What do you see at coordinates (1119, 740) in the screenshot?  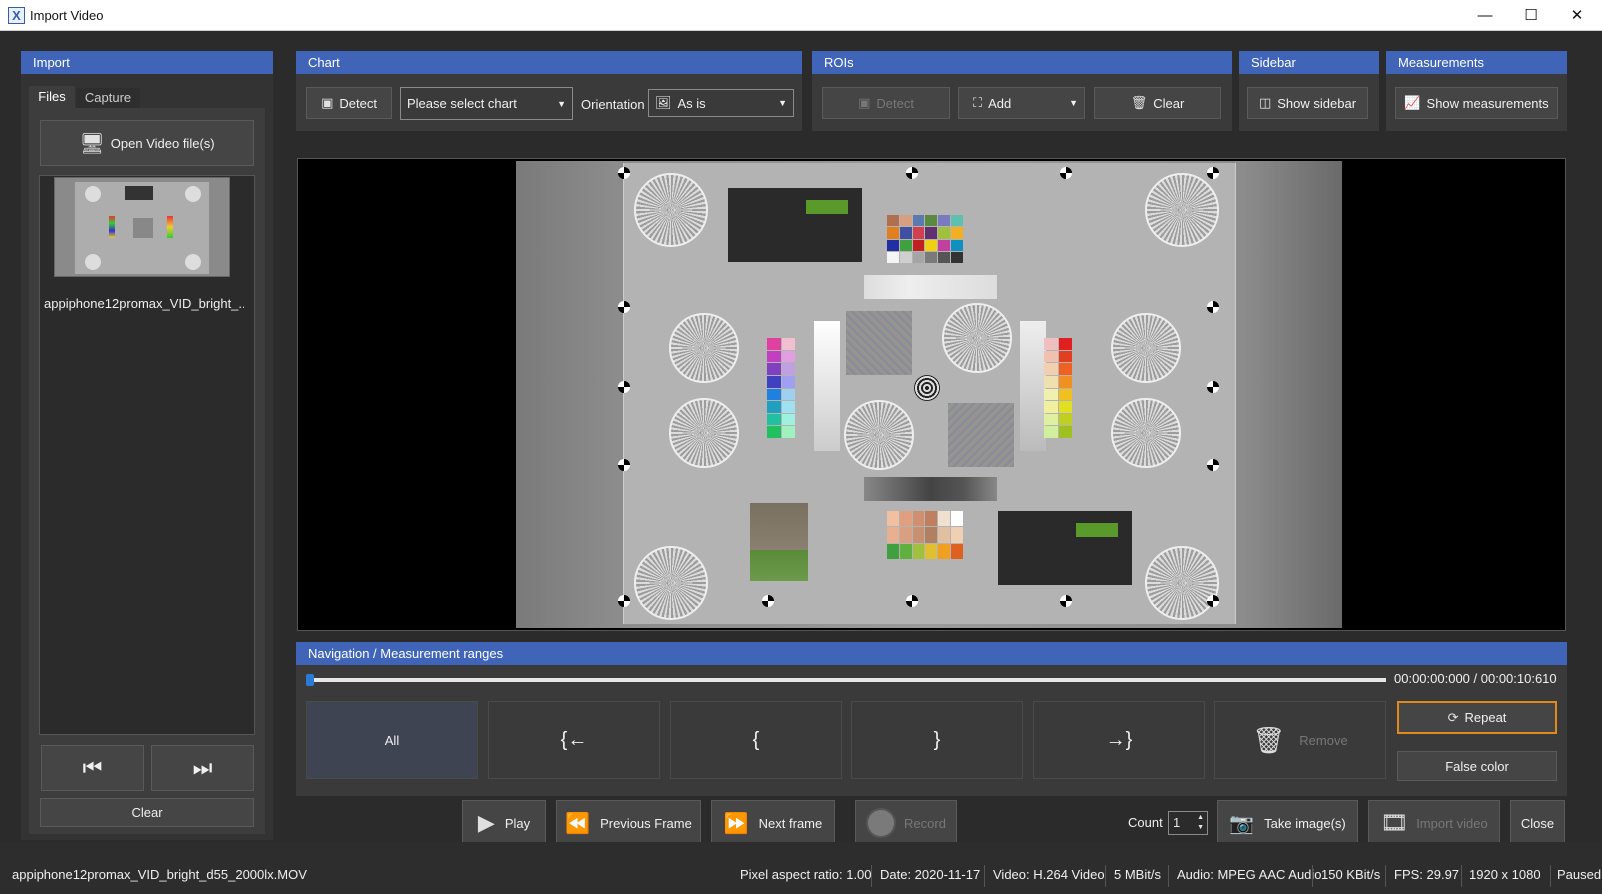 I see `set-end-next-button: →}` at bounding box center [1119, 740].